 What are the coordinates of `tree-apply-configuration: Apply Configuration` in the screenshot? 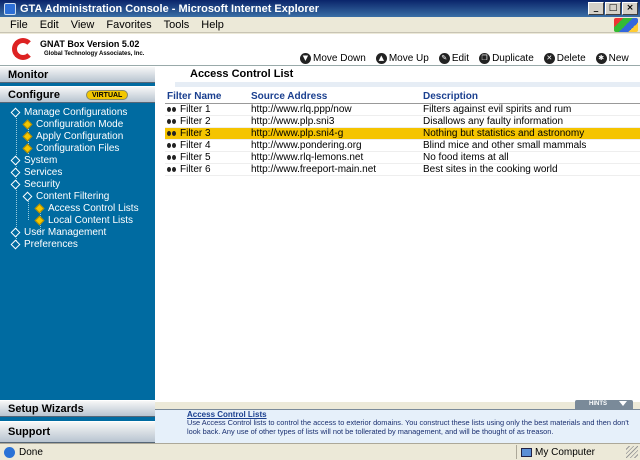 It's located at (72, 136).